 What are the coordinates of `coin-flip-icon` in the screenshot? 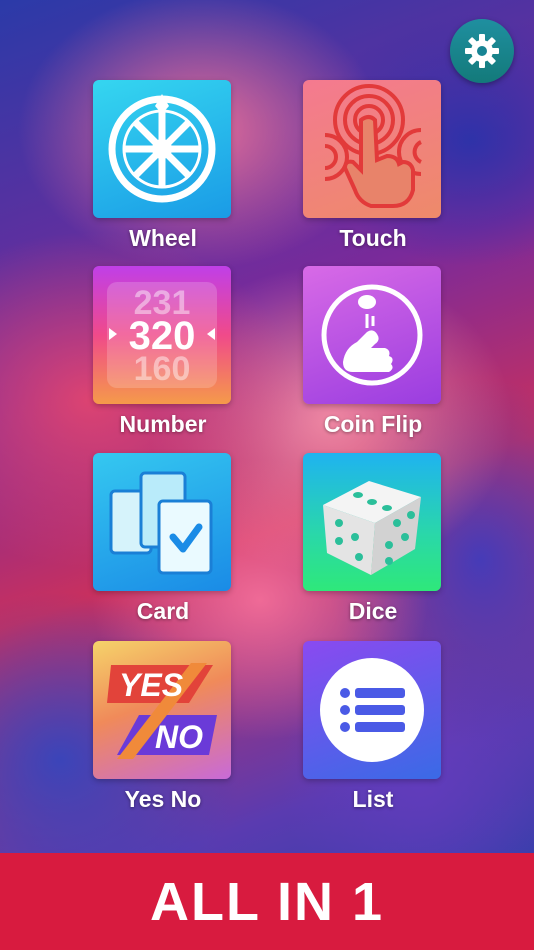 It's located at (372, 335).